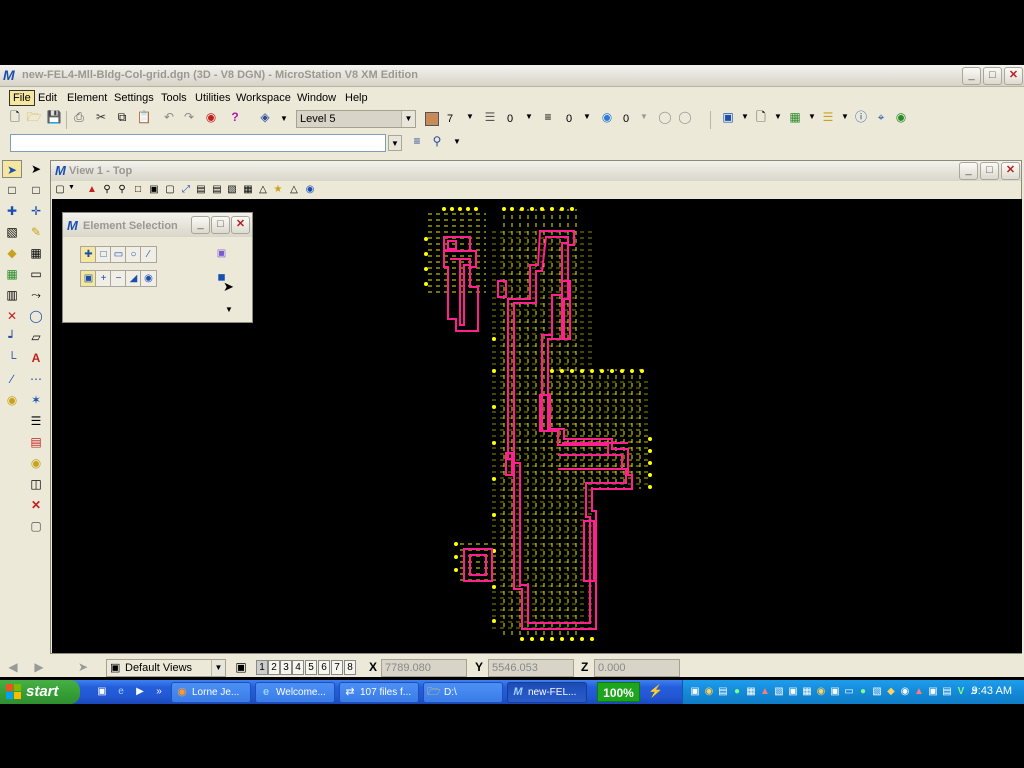 Image resolution: width=1024 pixels, height=768 pixels. What do you see at coordinates (12, 337) in the screenshot?
I see `measure-icon: ┙` at bounding box center [12, 337].